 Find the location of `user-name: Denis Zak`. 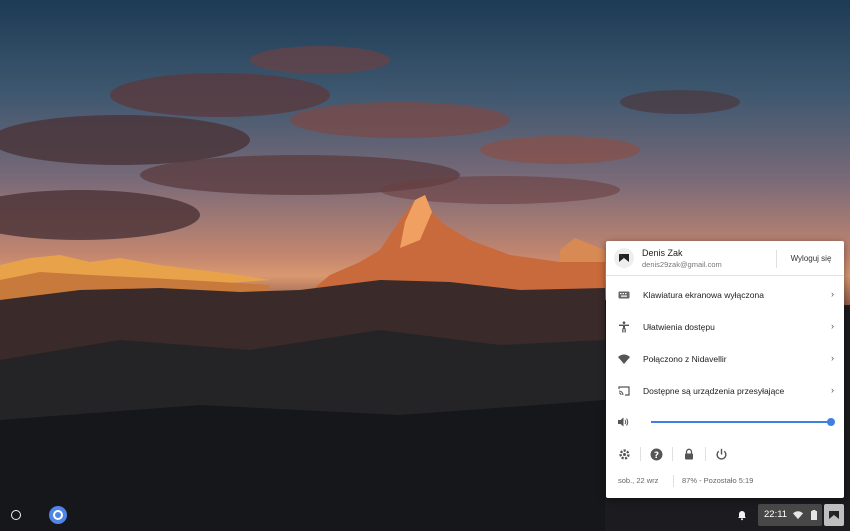

user-name: Denis Zak is located at coordinates (662, 253).